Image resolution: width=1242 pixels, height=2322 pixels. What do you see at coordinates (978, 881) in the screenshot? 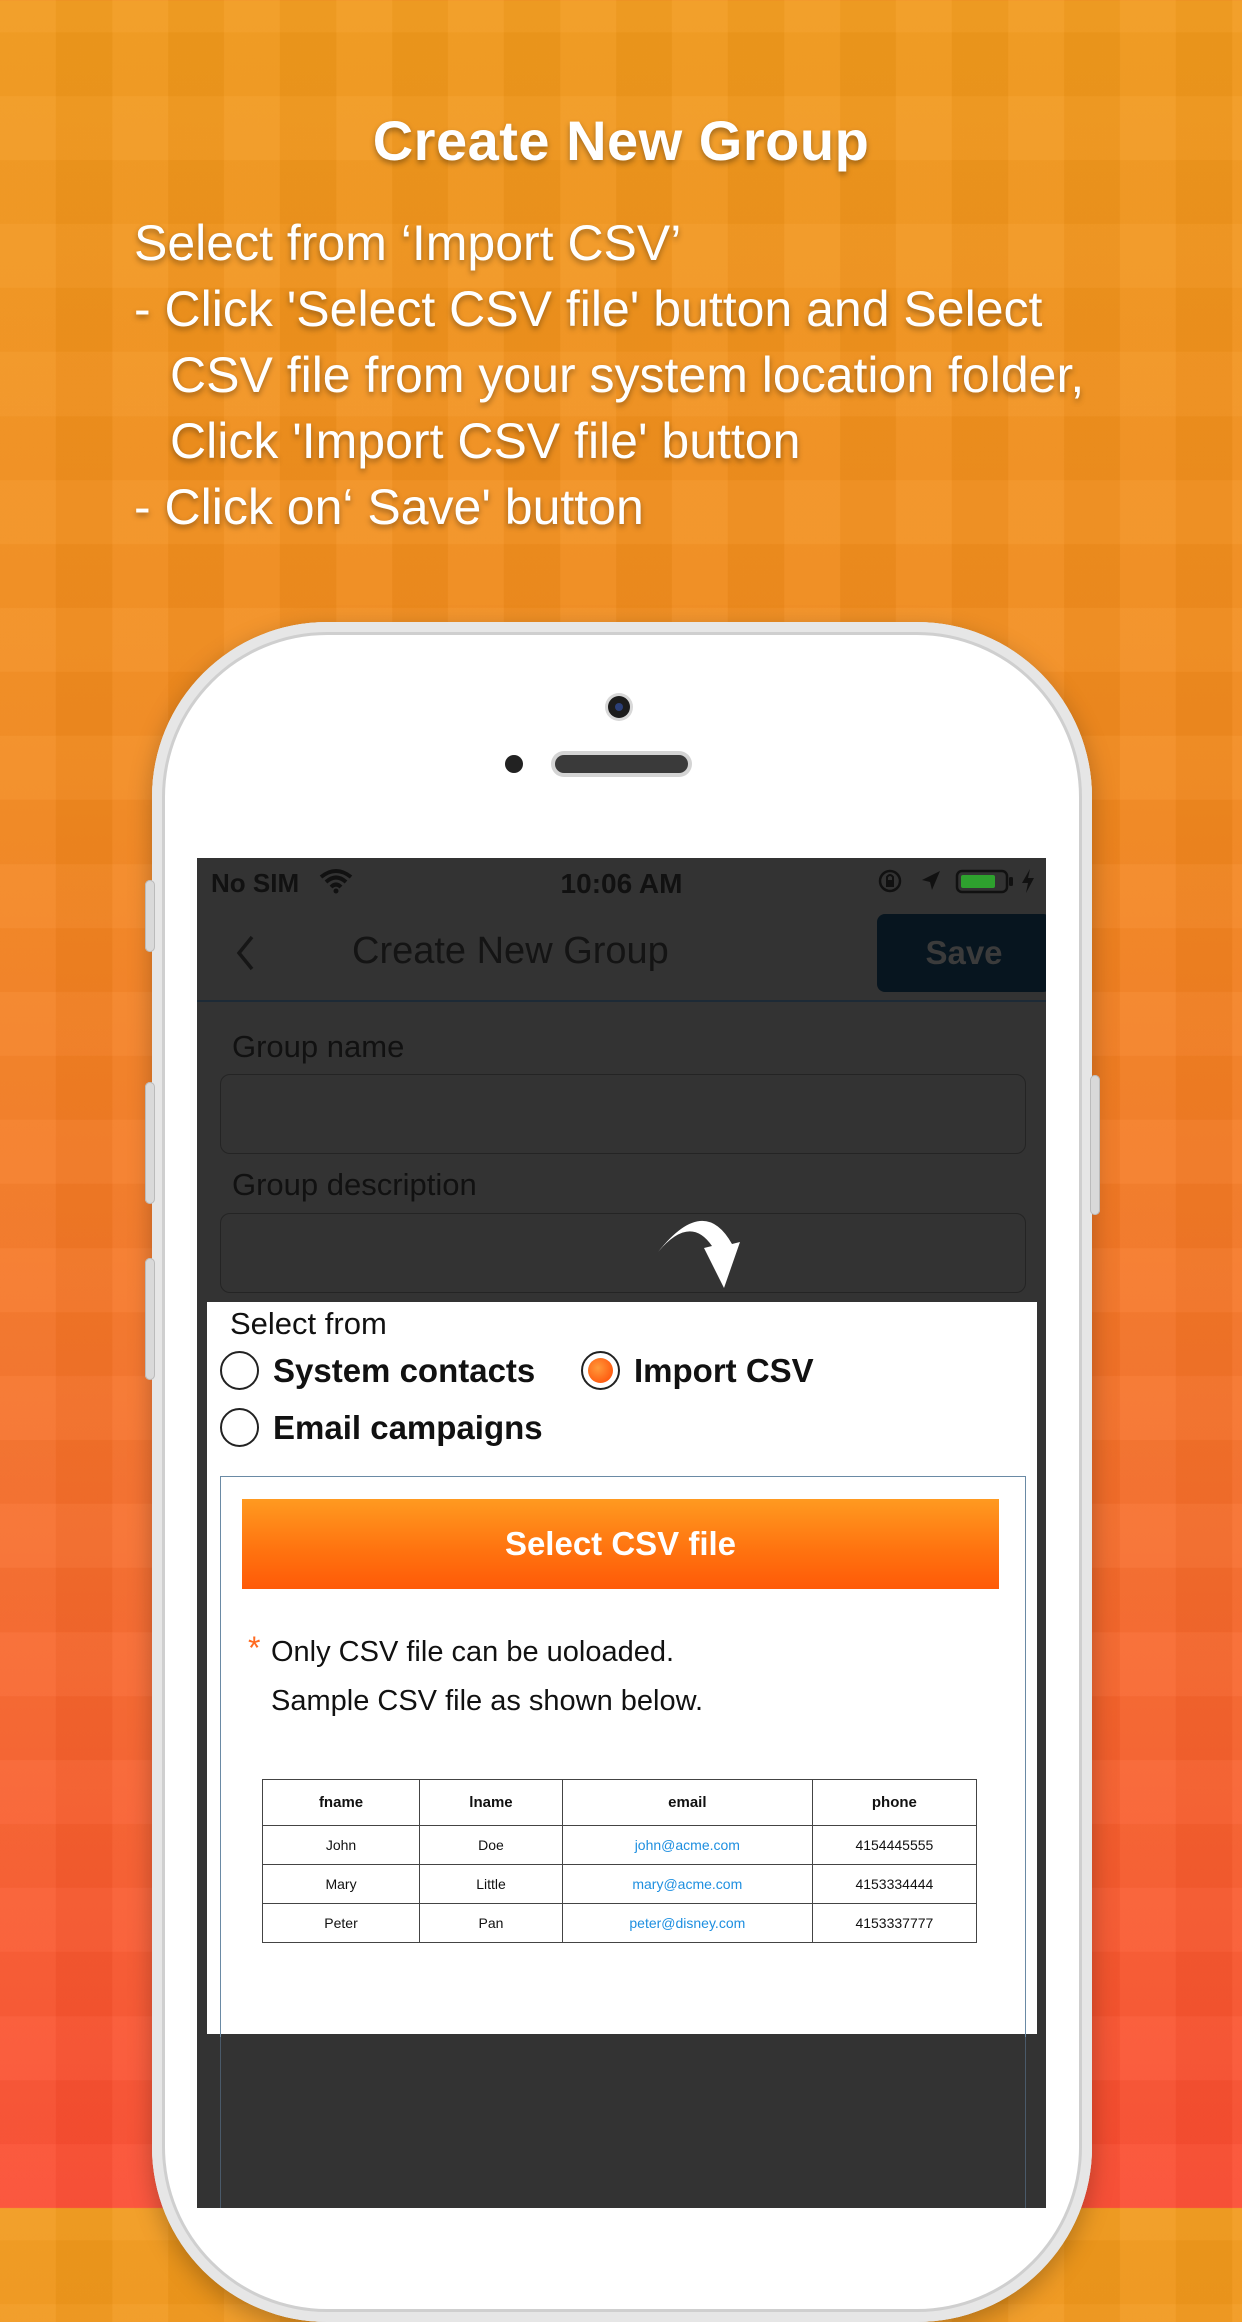
I see `battery-level` at bounding box center [978, 881].